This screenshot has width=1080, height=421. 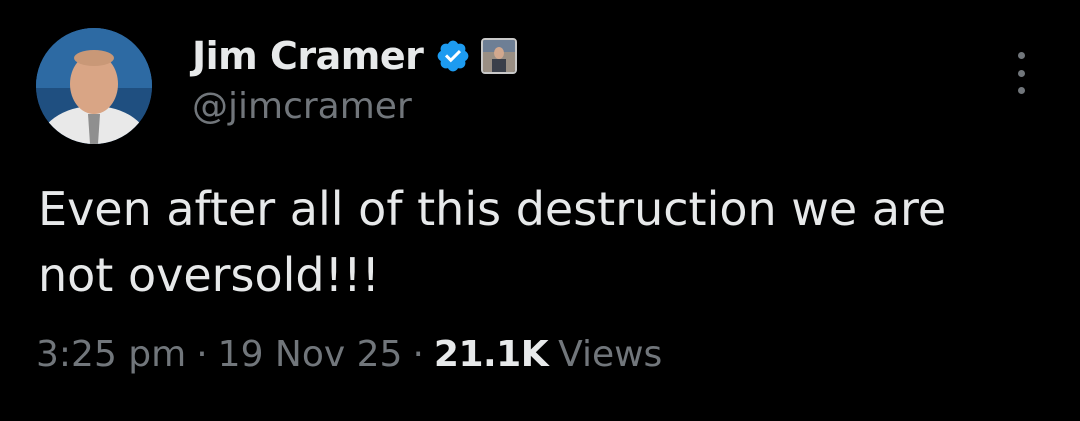 What do you see at coordinates (310, 354) in the screenshot?
I see `tweet-date: 19 Nov 25` at bounding box center [310, 354].